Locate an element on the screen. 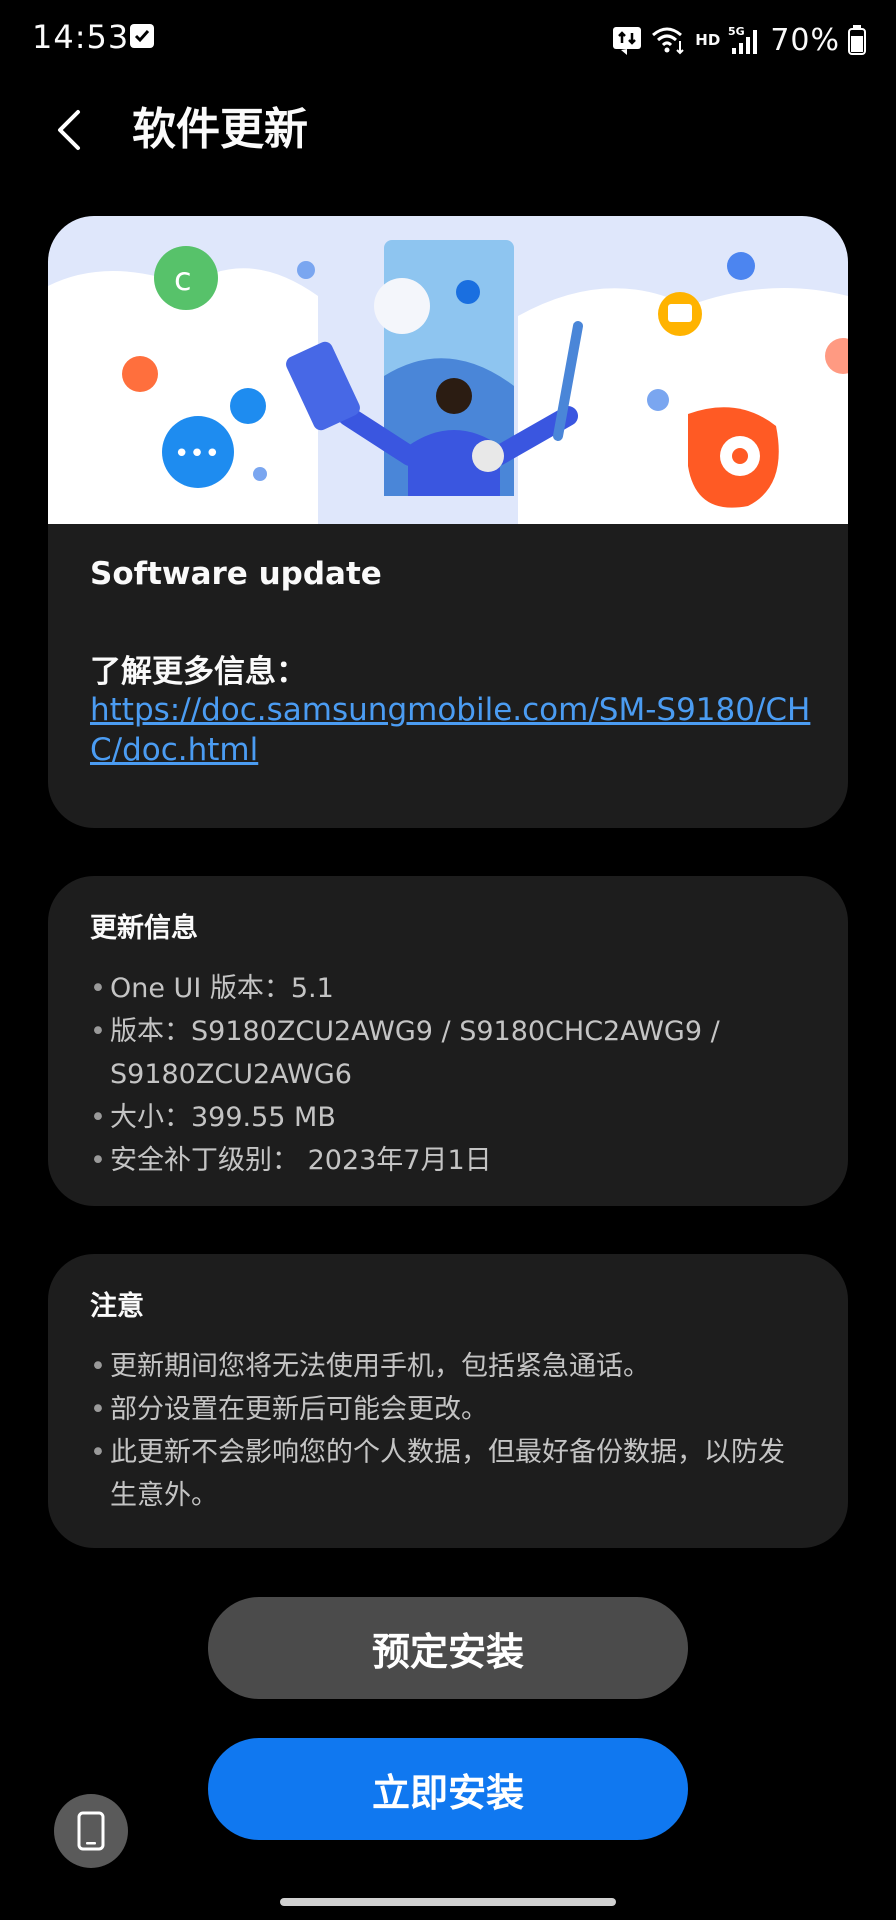 The image size is (896, 1920). floating-phone-button is located at coordinates (91, 1831).